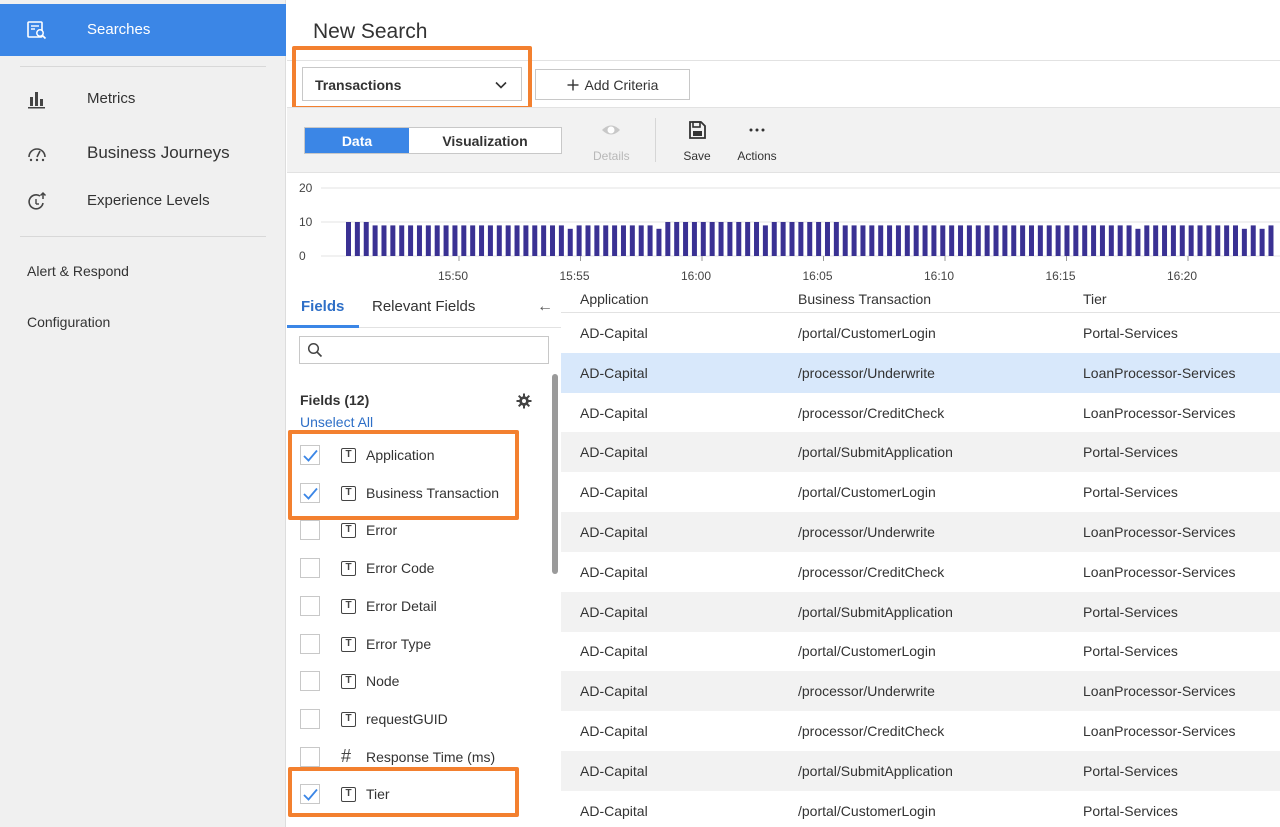 The width and height of the screenshot is (1280, 827). Describe the element at coordinates (383, 681) in the screenshot. I see `field-label: Node` at that location.